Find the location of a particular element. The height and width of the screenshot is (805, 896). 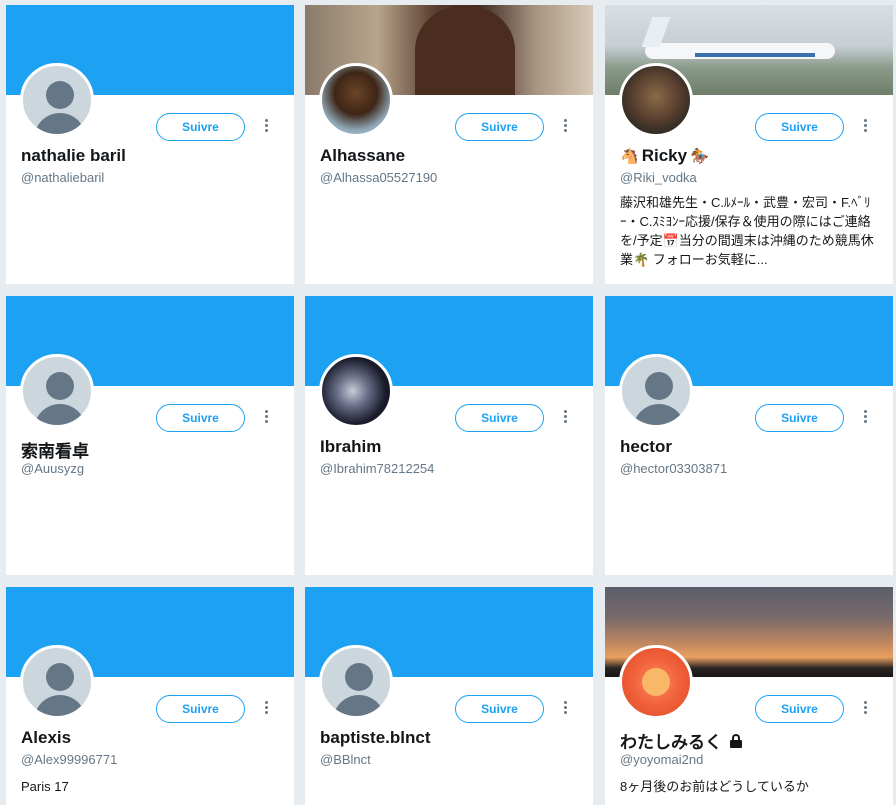

display-name: Ibrahim is located at coordinates (350, 447).